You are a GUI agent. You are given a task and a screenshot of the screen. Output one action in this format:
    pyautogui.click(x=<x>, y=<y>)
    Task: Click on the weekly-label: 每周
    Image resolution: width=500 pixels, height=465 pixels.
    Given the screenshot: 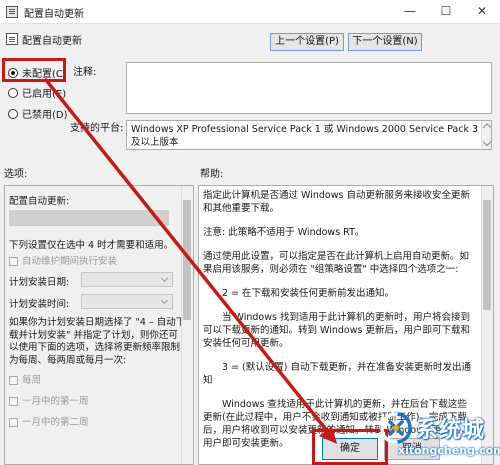 What is the action you would take?
    pyautogui.click(x=32, y=380)
    